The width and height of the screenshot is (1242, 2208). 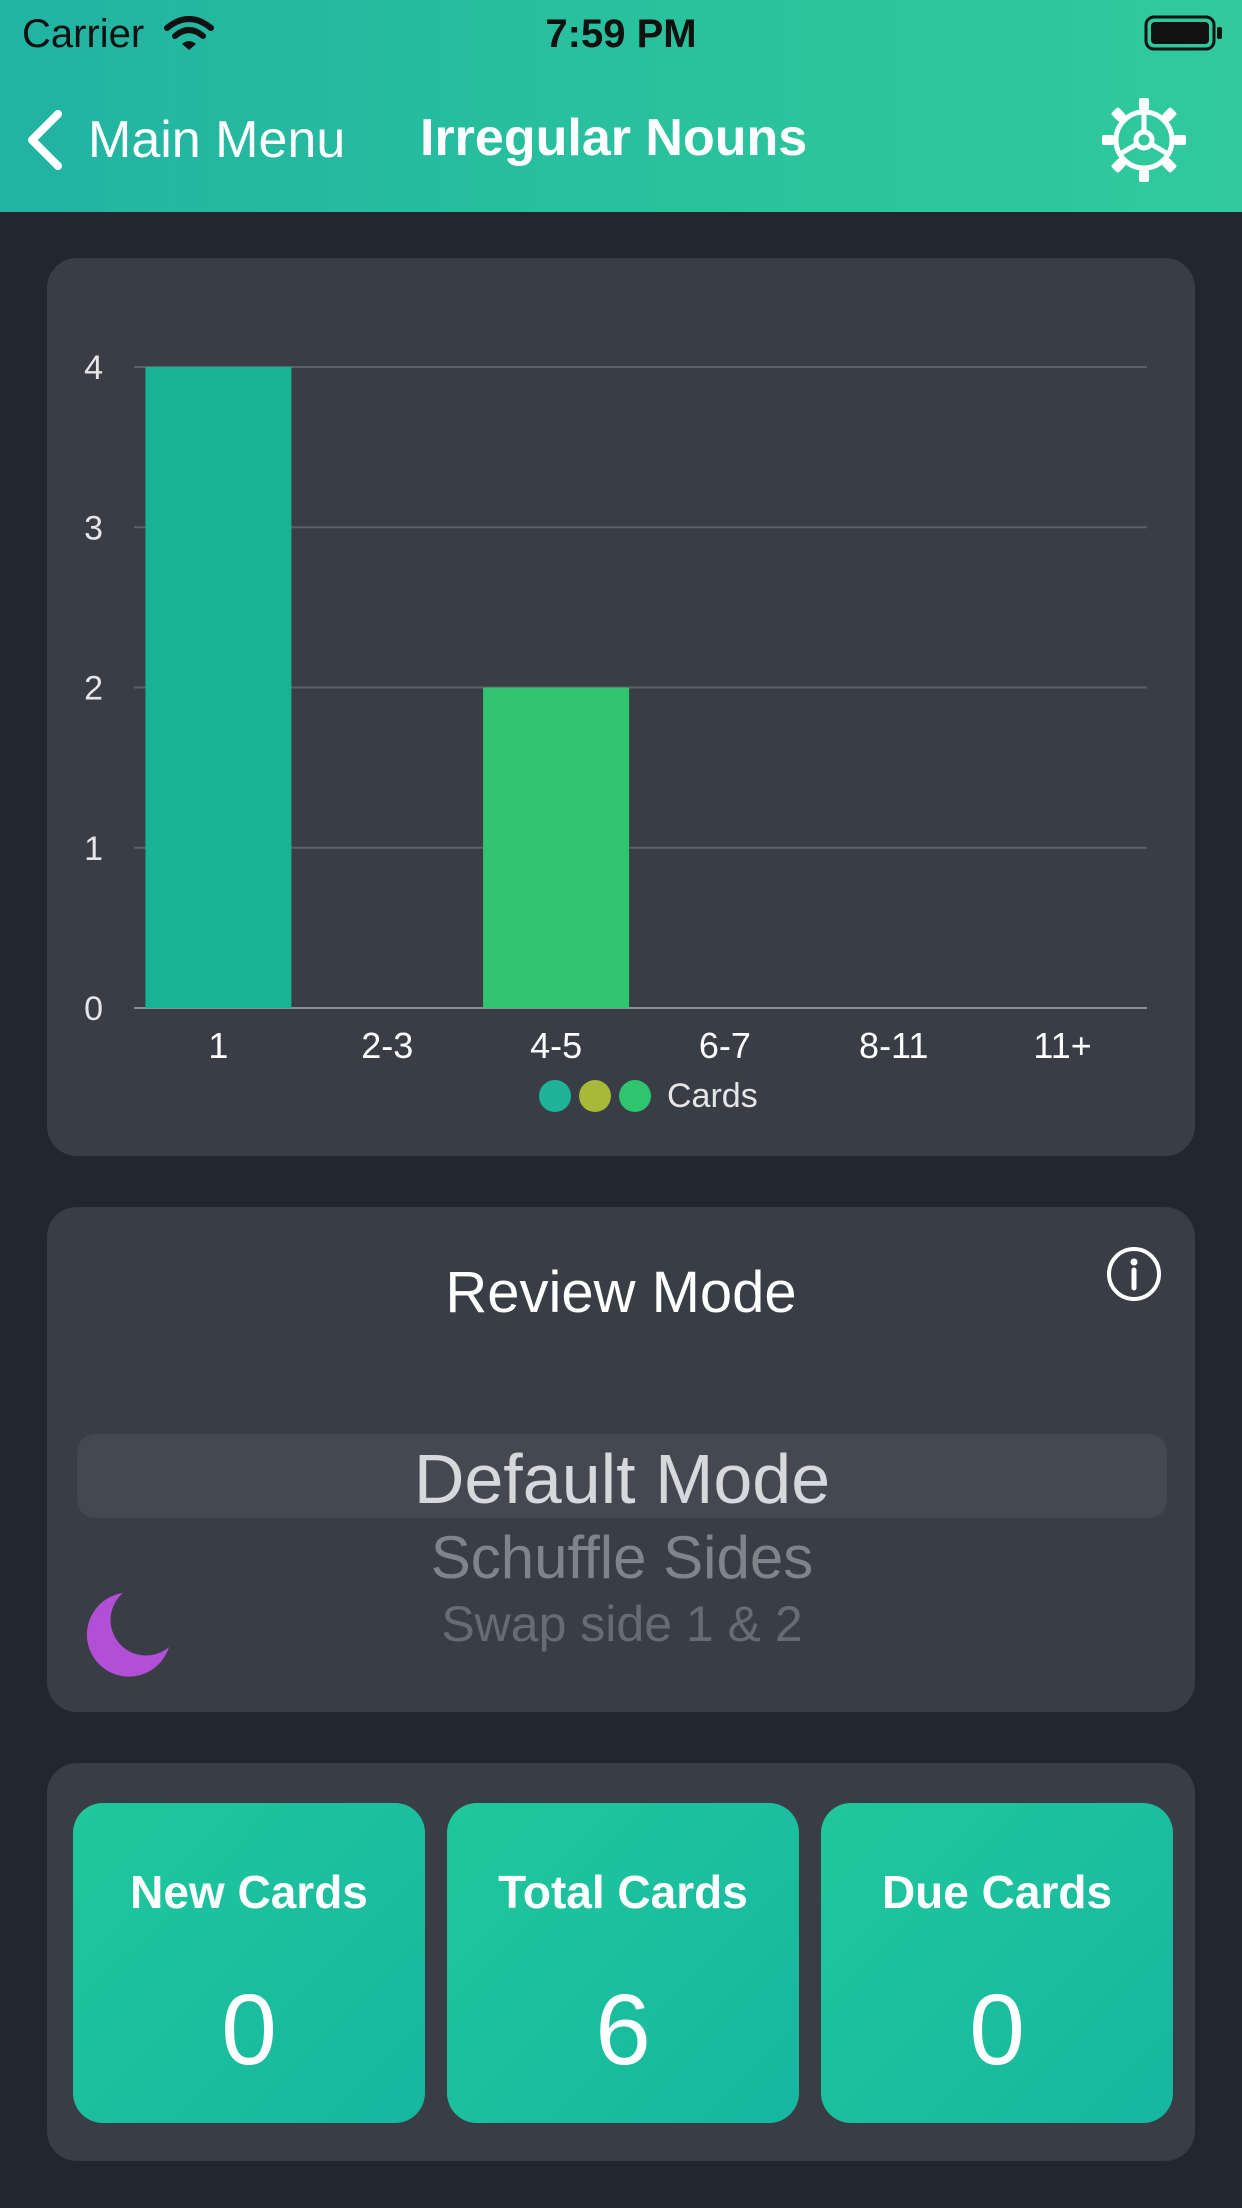 What do you see at coordinates (45, 140) in the screenshot?
I see `chevron-left-icon` at bounding box center [45, 140].